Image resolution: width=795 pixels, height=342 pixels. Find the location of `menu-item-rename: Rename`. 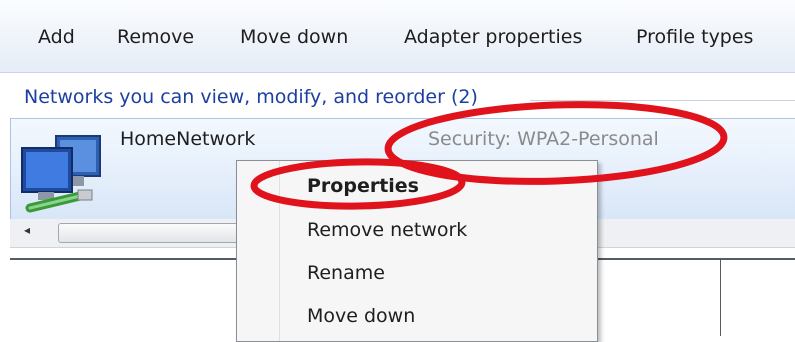

menu-item-rename: Rename is located at coordinates (346, 273).